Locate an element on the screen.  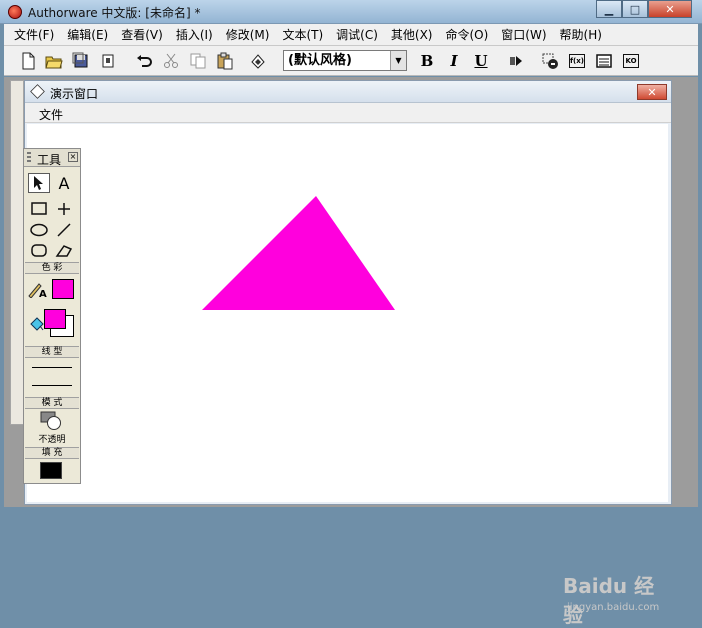
menu-edit: 编辑(E) is located at coordinates (87, 34).